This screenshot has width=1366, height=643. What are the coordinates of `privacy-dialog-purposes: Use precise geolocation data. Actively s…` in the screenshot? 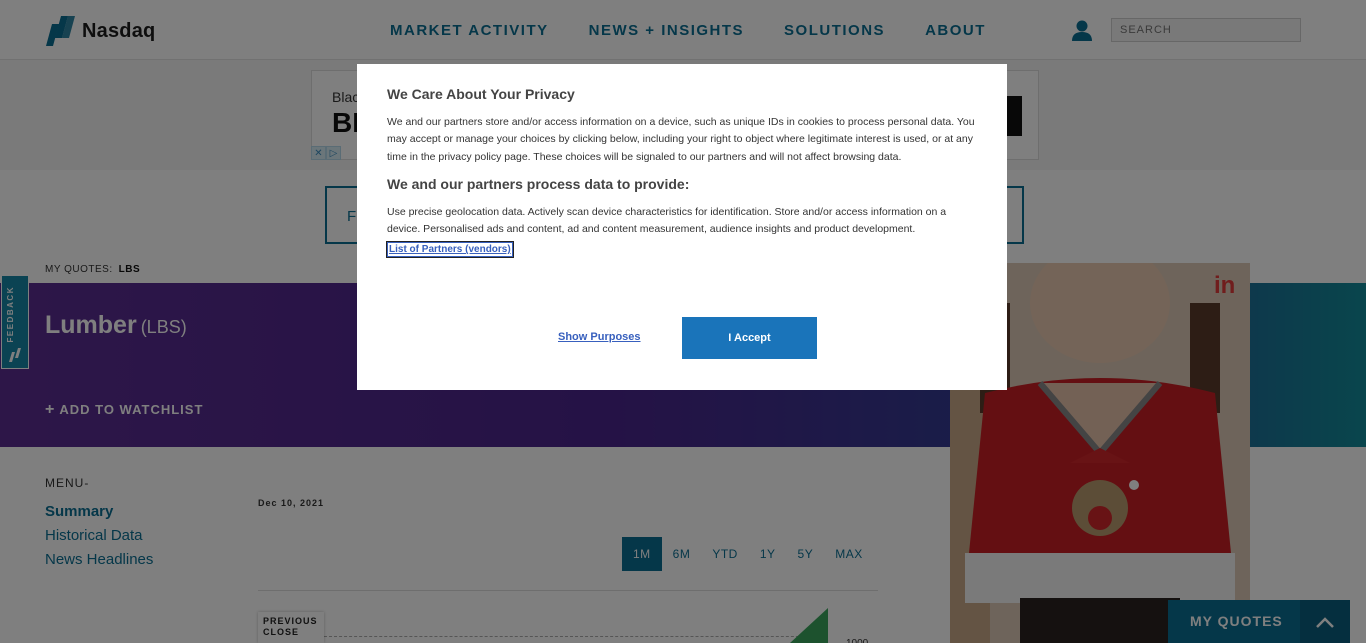 It's located at (667, 220).